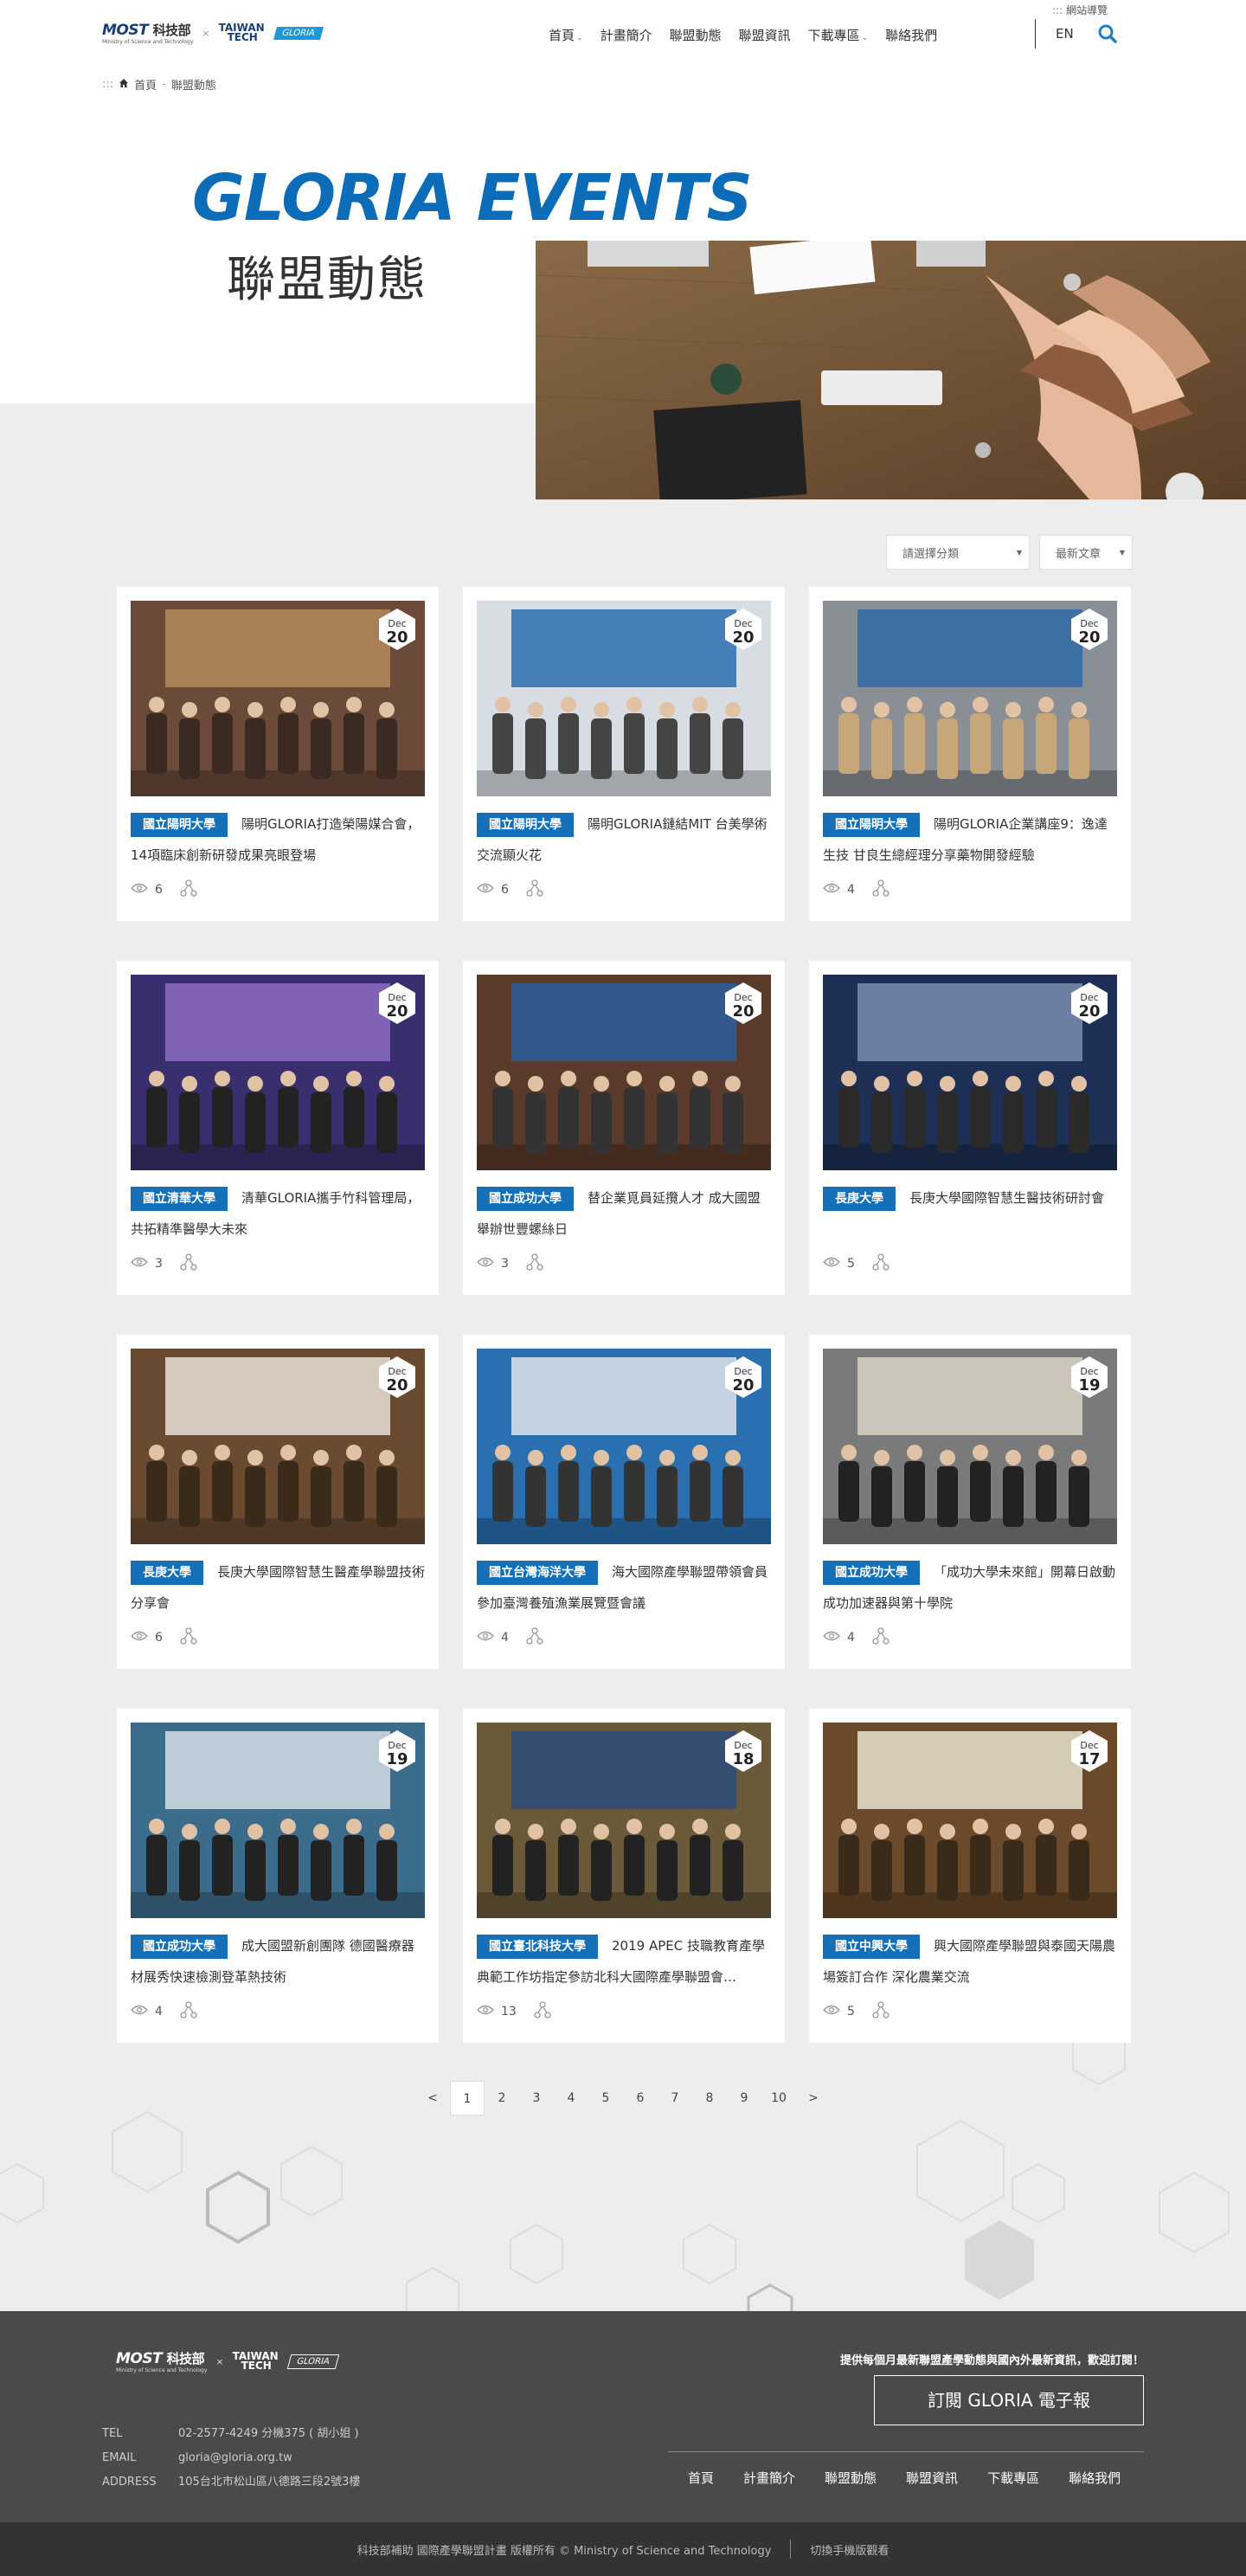 This screenshot has height=2576, width=1246. Describe the element at coordinates (675, 2098) in the screenshot. I see `pagination-page-7: 7` at that location.